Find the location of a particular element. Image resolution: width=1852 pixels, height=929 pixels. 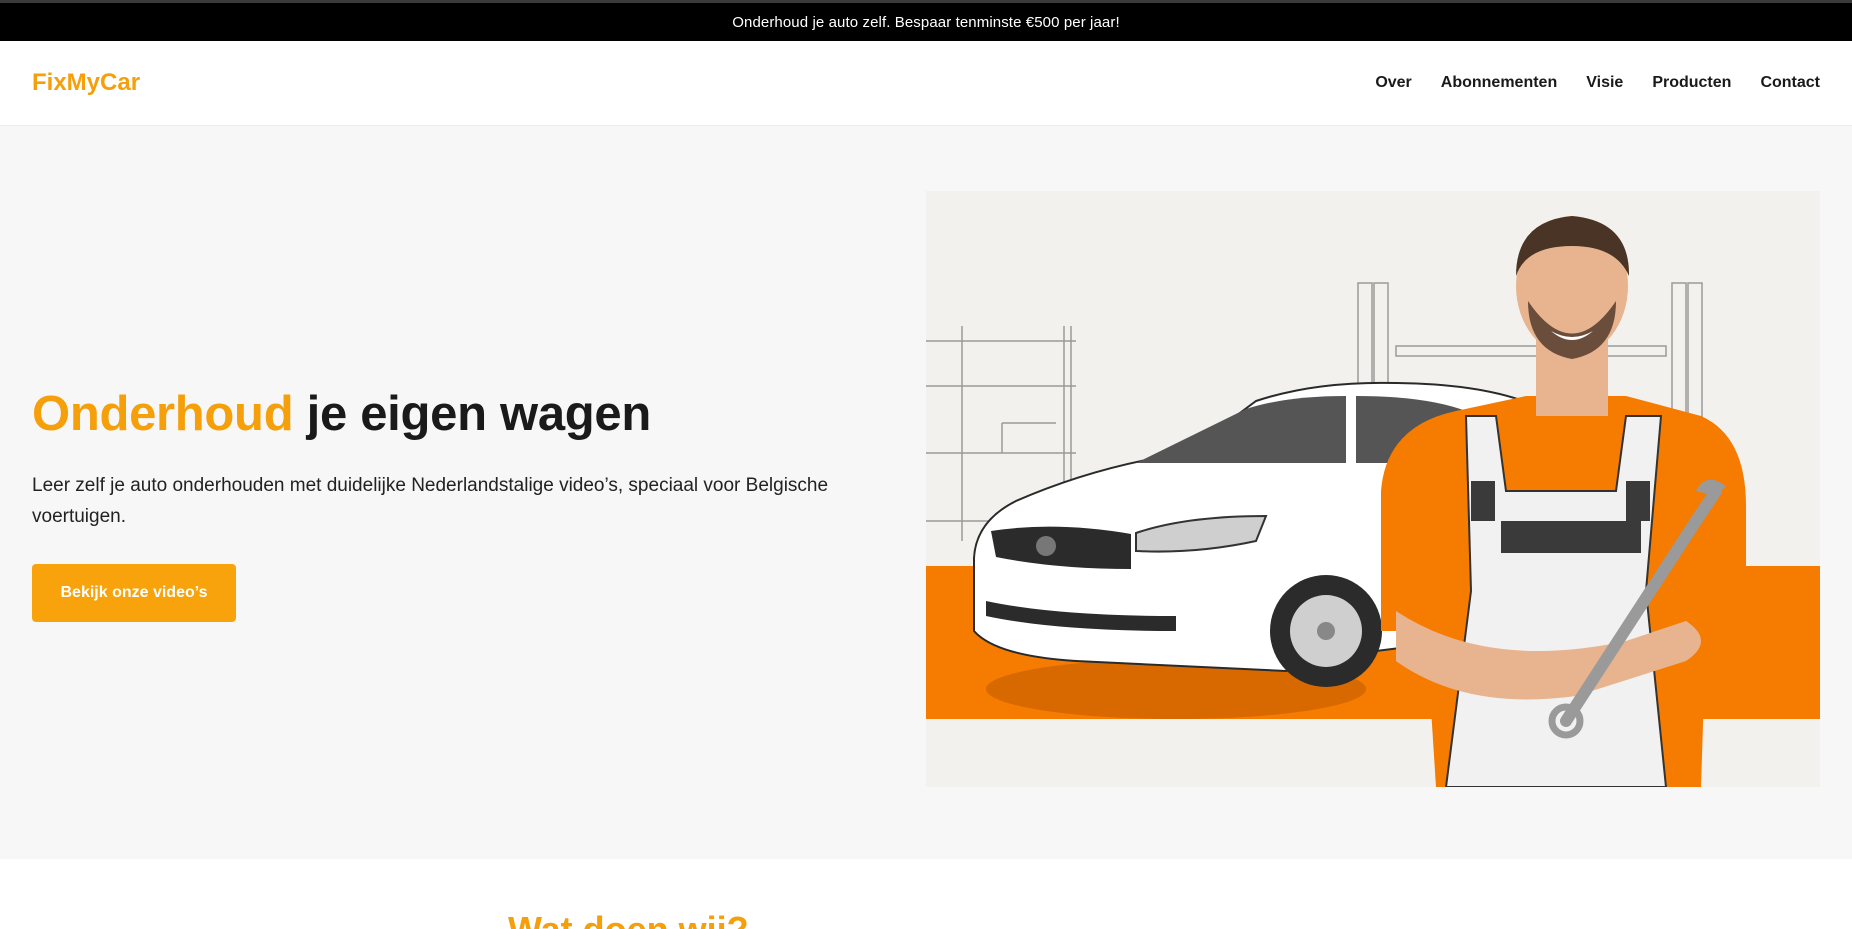

nav-link-producten: Producten is located at coordinates (1691, 83).